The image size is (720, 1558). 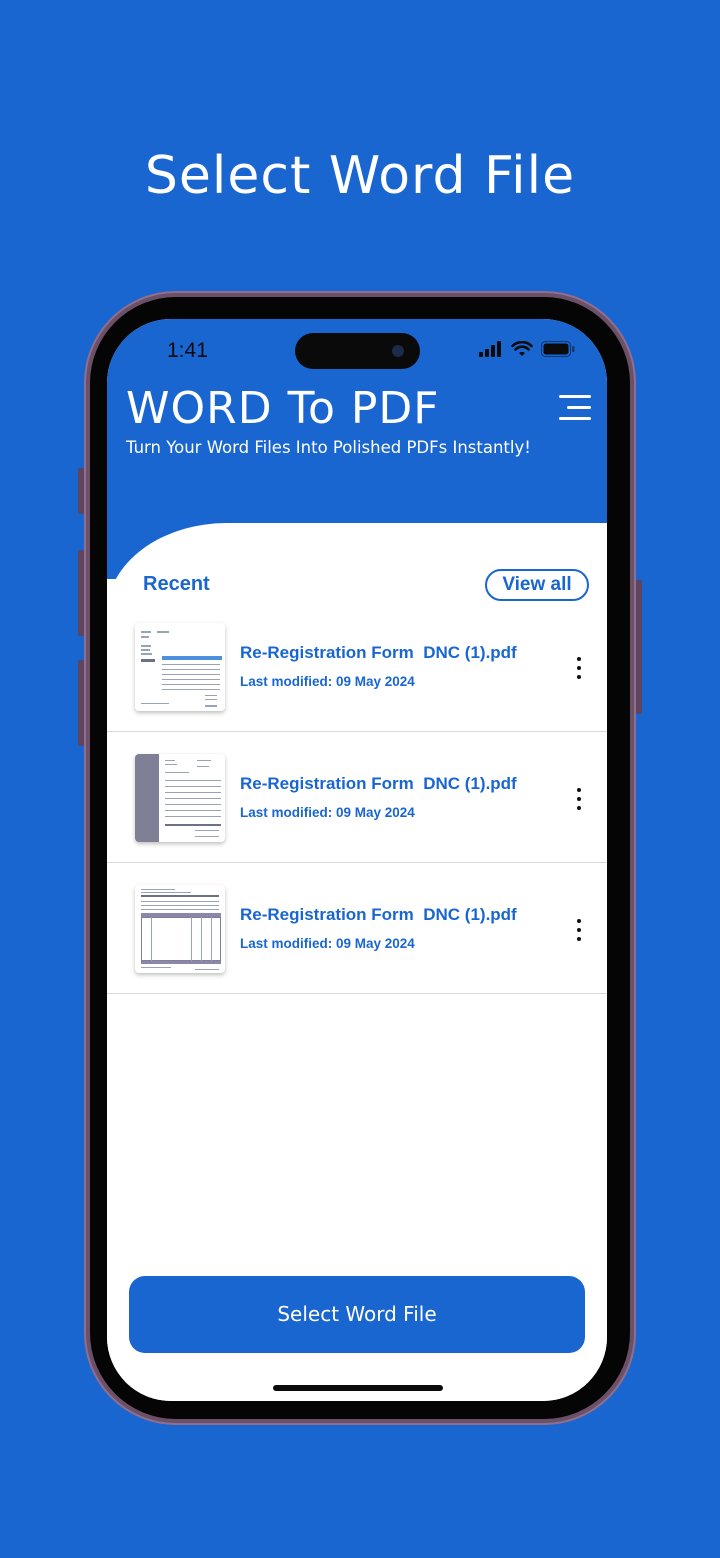 I want to click on sidebar-document-thumbnail, so click(x=180, y=798).